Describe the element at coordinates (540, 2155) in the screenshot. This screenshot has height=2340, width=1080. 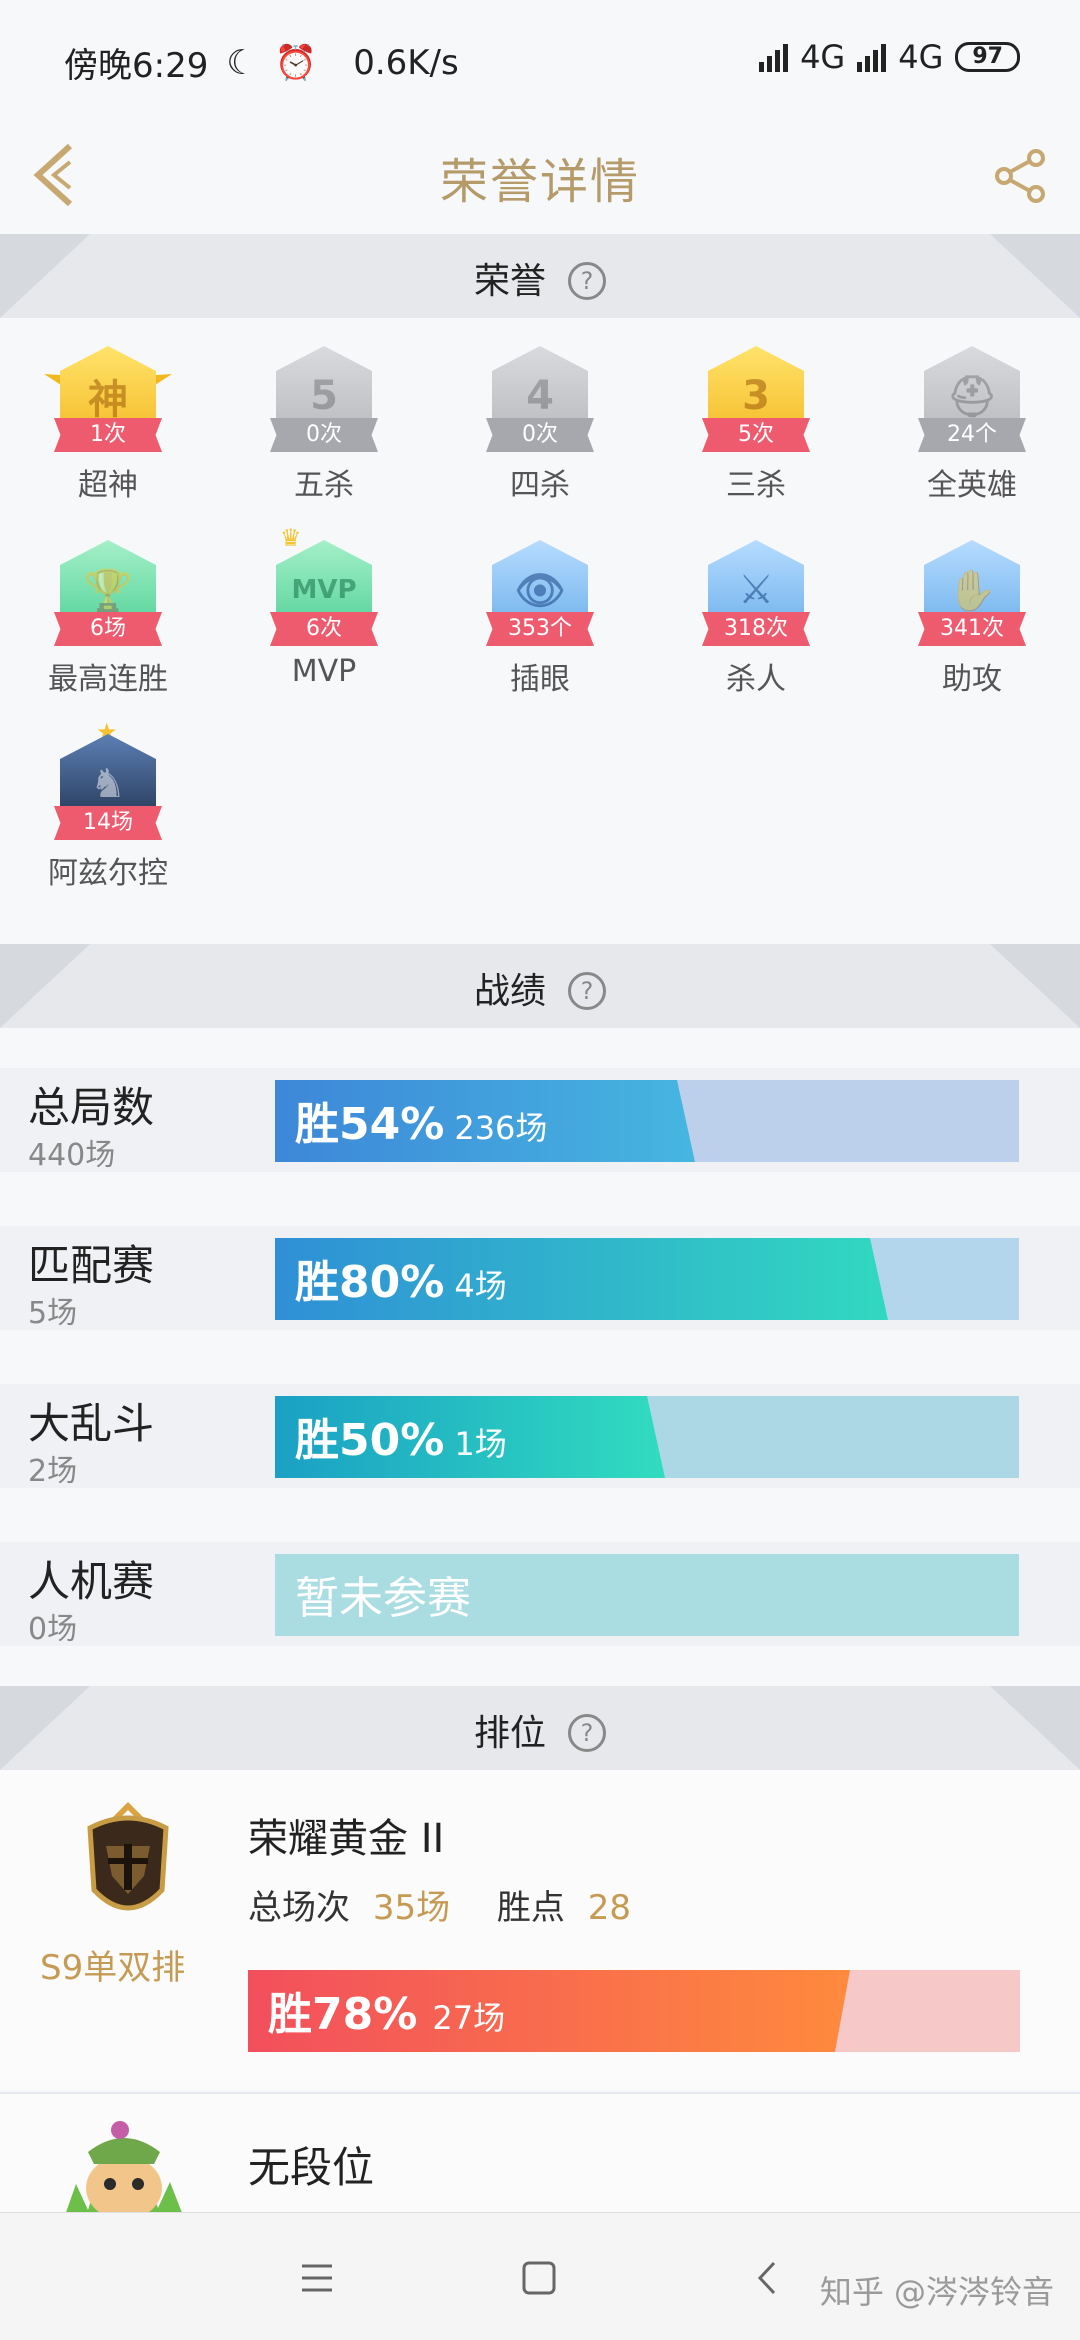
I see `unranked-card: 无段位` at that location.